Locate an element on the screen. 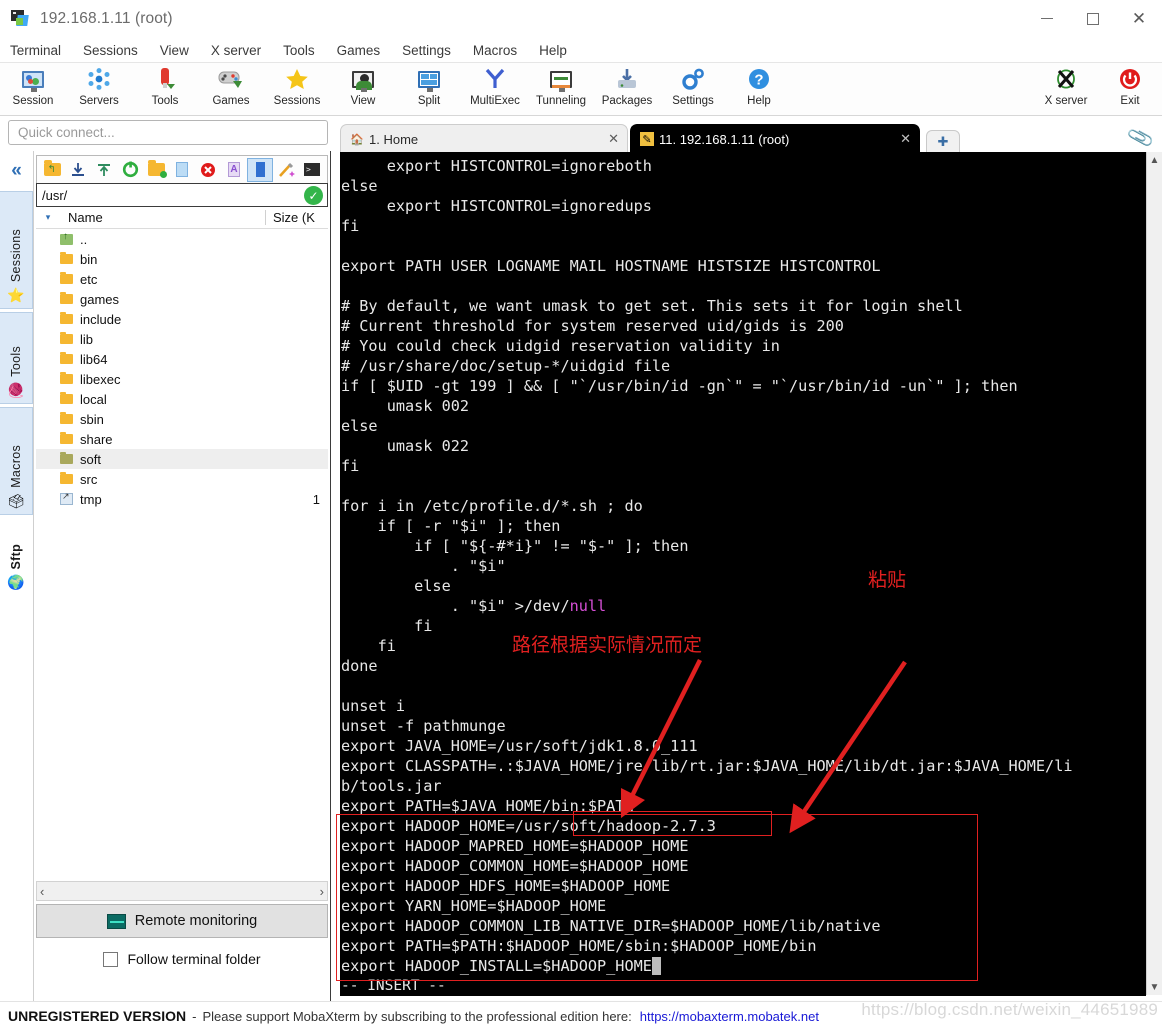 The width and height of the screenshot is (1162, 1030). menu-games: Games is located at coordinates (359, 50).